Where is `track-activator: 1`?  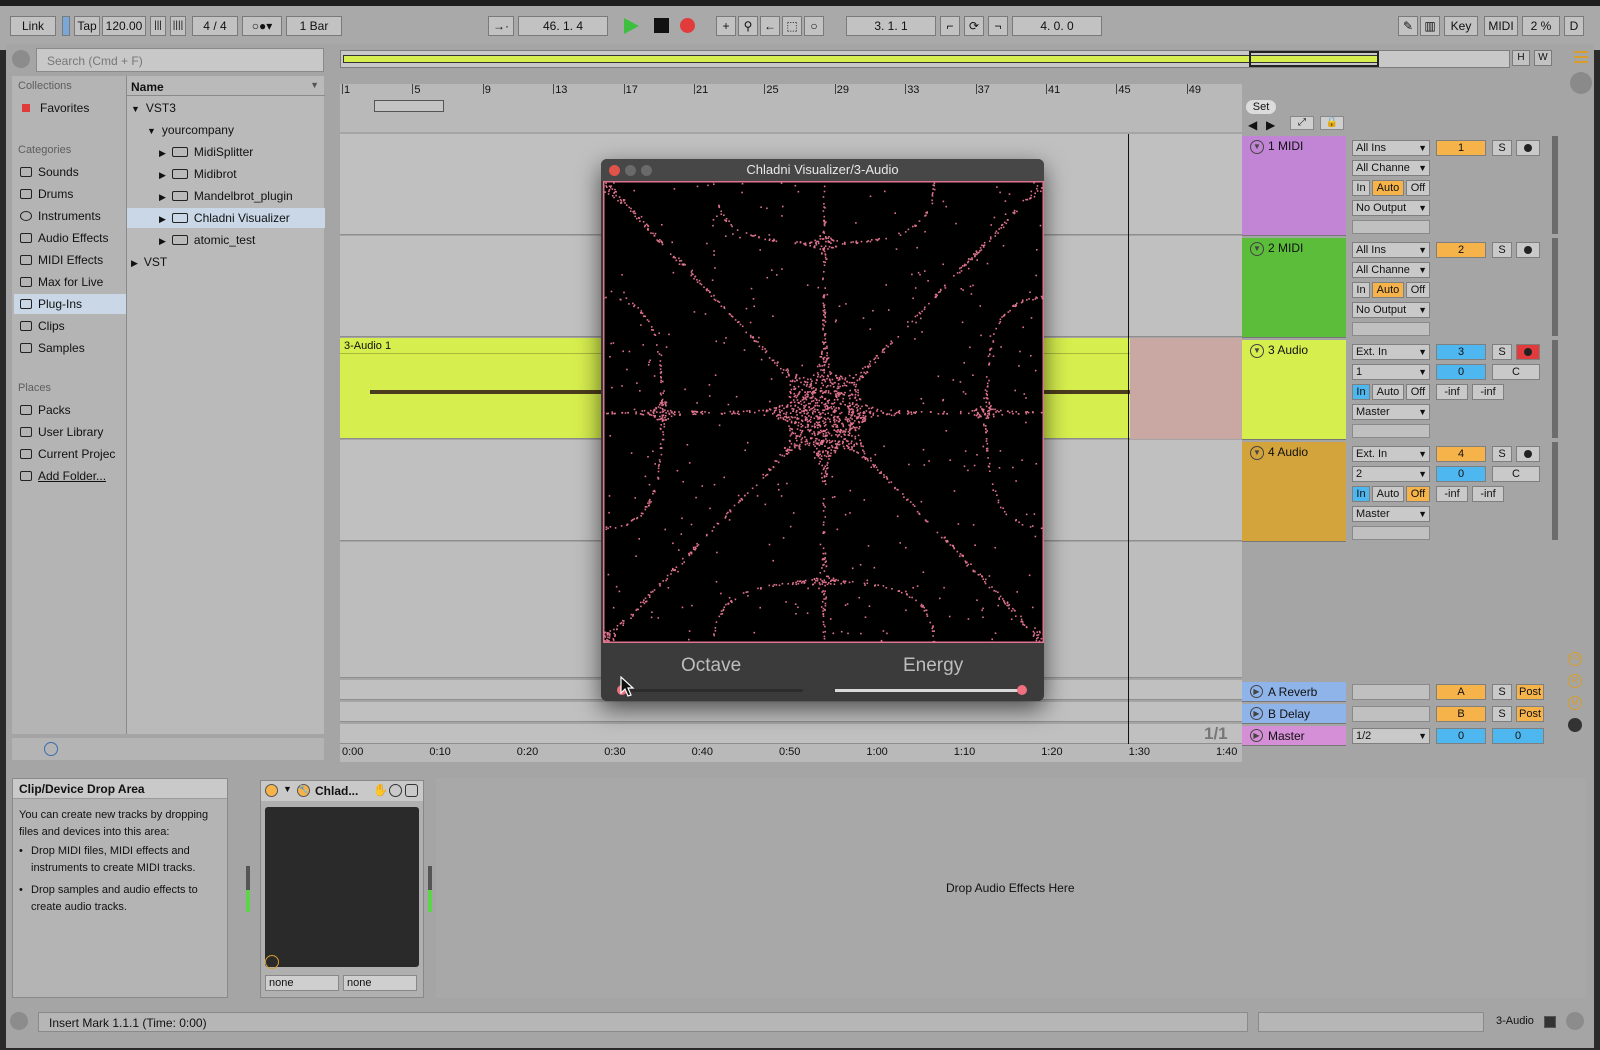
track-activator: 1 is located at coordinates (1461, 148).